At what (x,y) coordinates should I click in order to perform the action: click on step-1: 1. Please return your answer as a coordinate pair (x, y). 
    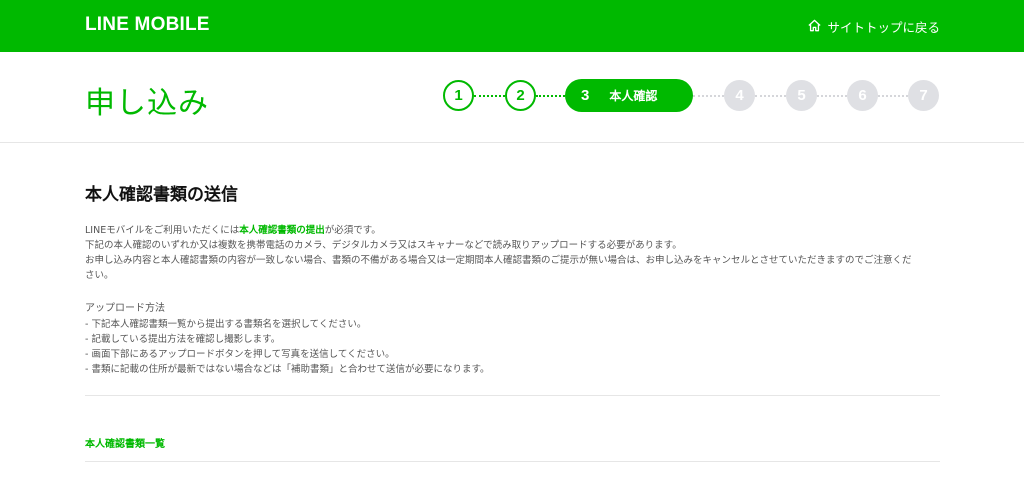
    Looking at the image, I should click on (458, 95).